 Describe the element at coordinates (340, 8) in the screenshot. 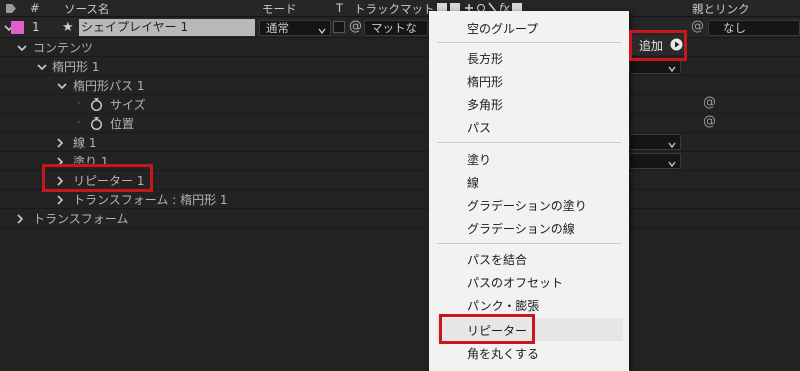

I see `header-t: T` at that location.